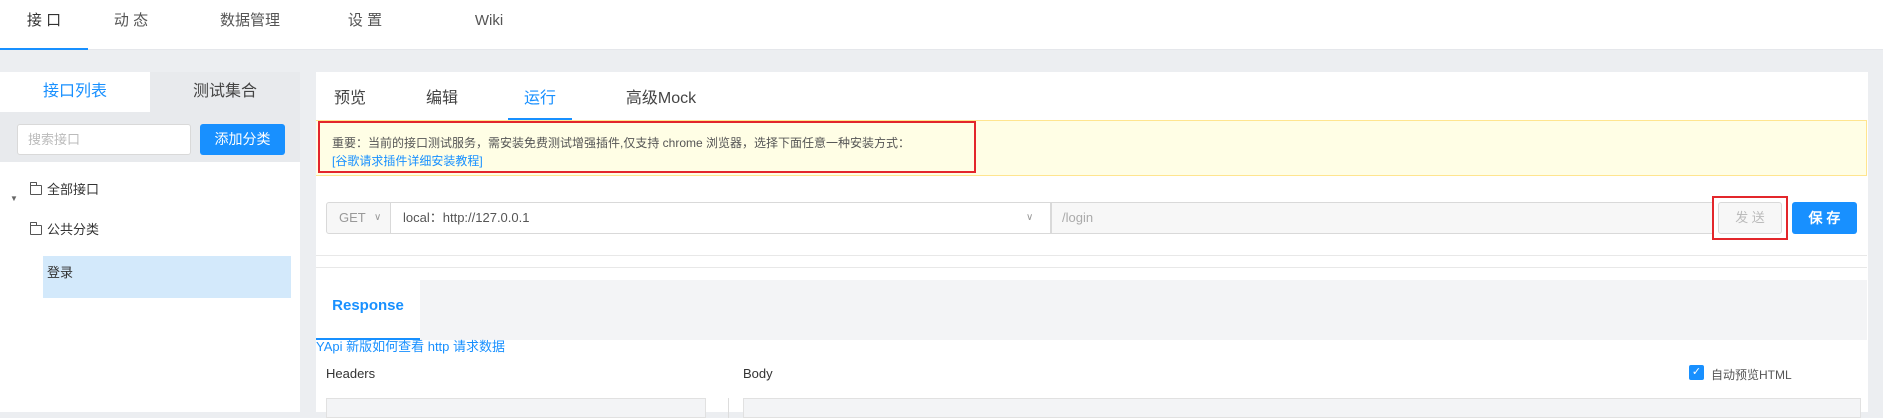  What do you see at coordinates (368, 310) in the screenshot?
I see `tab-response: Response` at bounding box center [368, 310].